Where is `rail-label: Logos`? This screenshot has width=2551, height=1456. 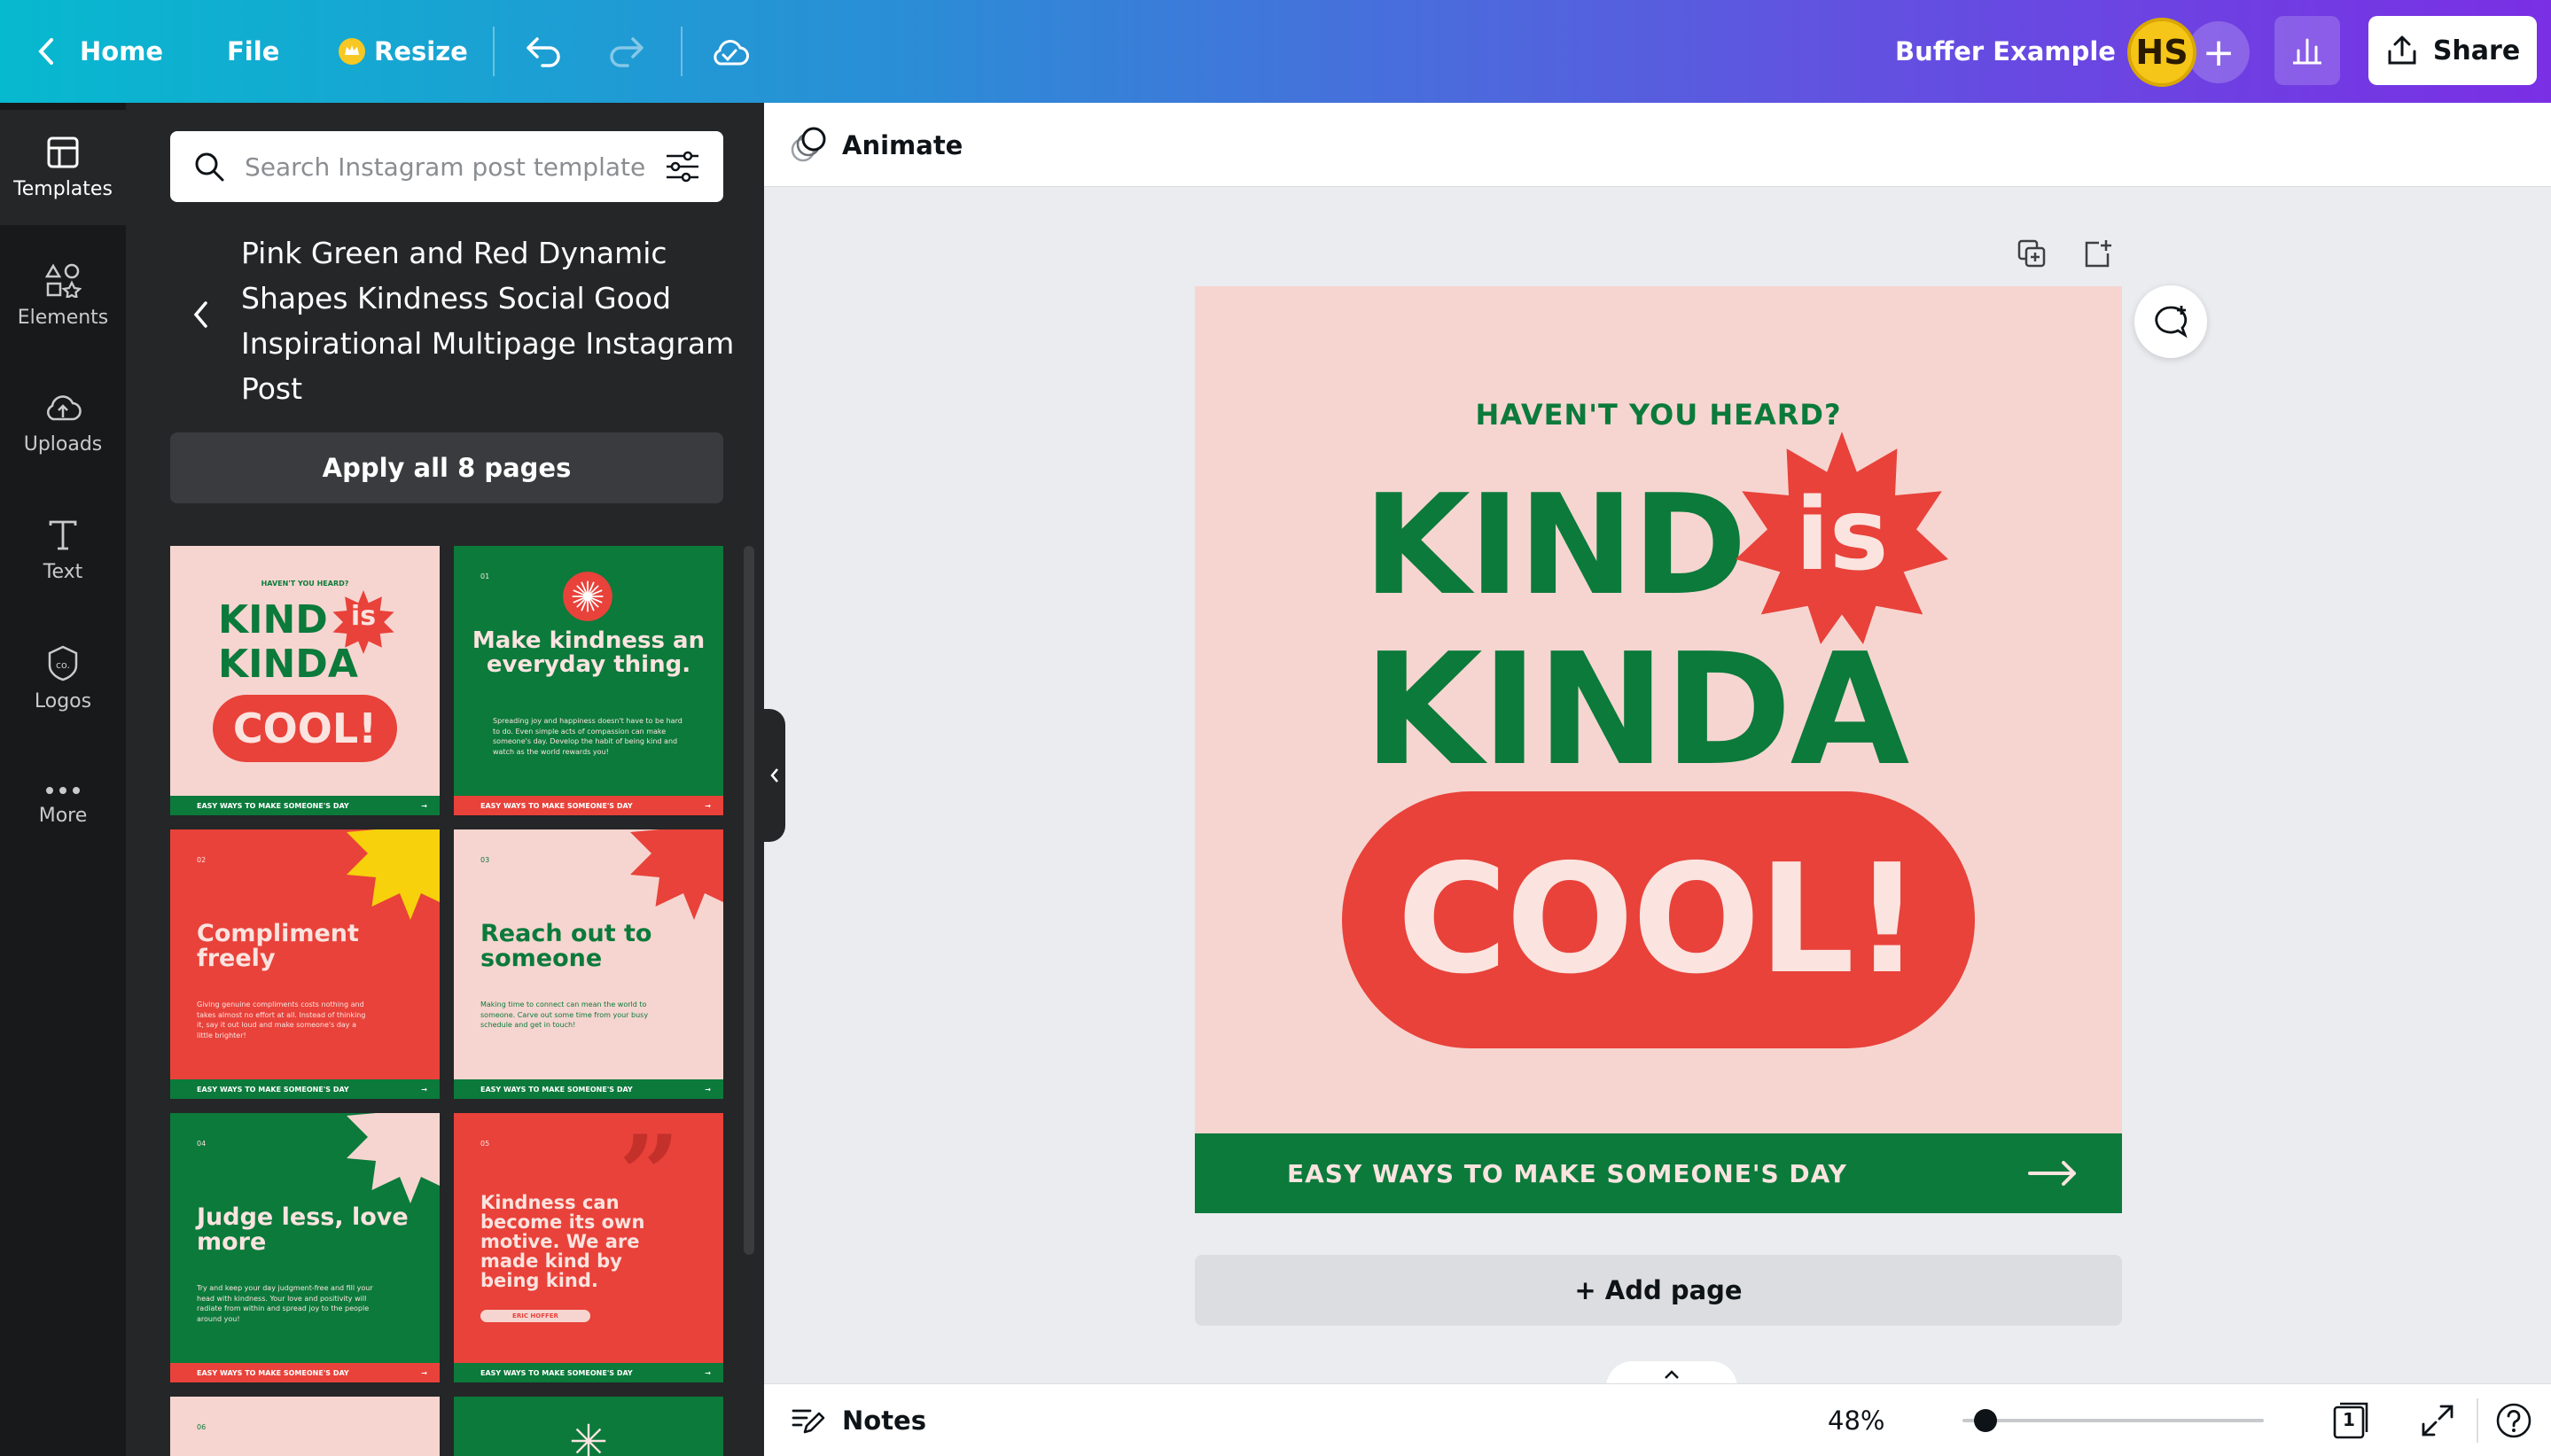
rail-label: Logos is located at coordinates (63, 700).